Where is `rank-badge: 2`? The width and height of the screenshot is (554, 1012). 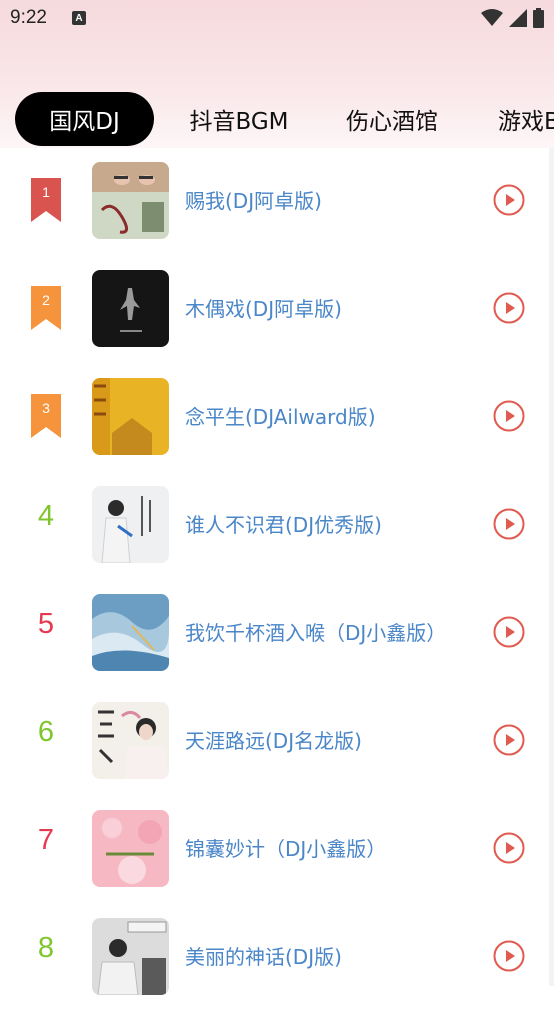 rank-badge: 2 is located at coordinates (46, 308).